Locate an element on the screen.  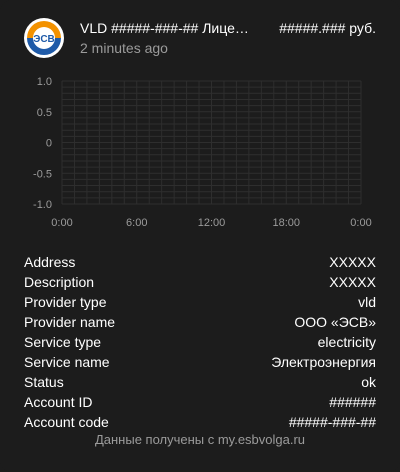
attribute-value: vld is located at coordinates (367, 302).